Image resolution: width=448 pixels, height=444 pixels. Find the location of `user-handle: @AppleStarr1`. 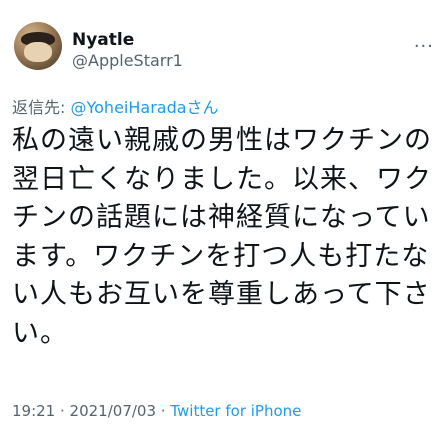

user-handle: @AppleStarr1 is located at coordinates (127, 60).